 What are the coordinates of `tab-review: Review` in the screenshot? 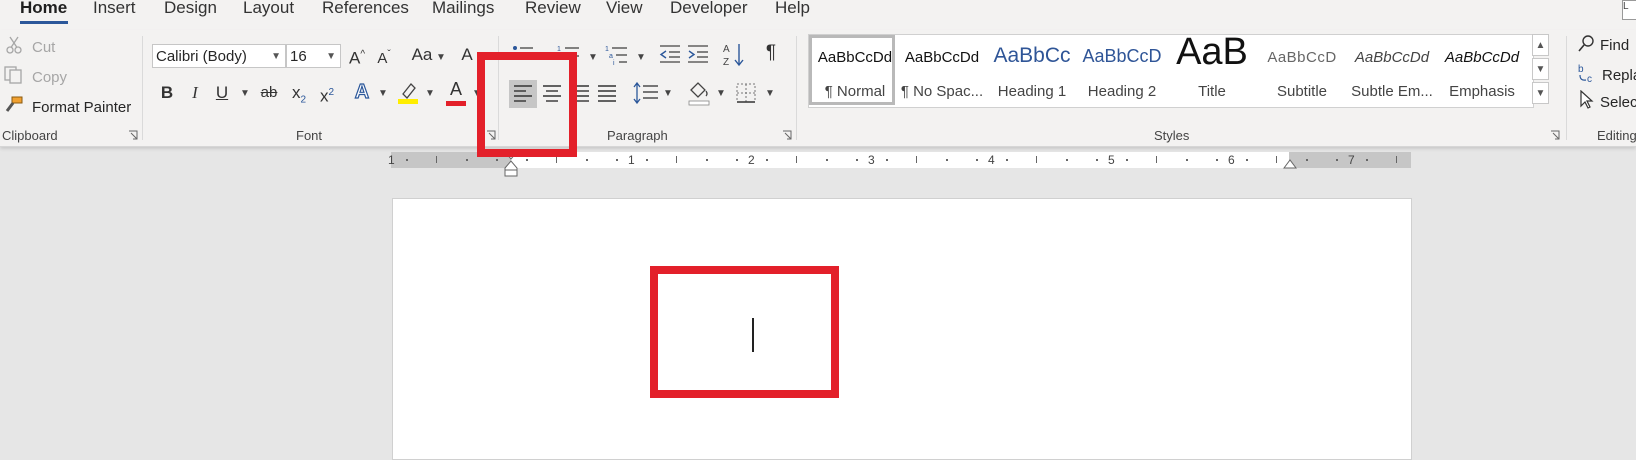 It's located at (553, 9).